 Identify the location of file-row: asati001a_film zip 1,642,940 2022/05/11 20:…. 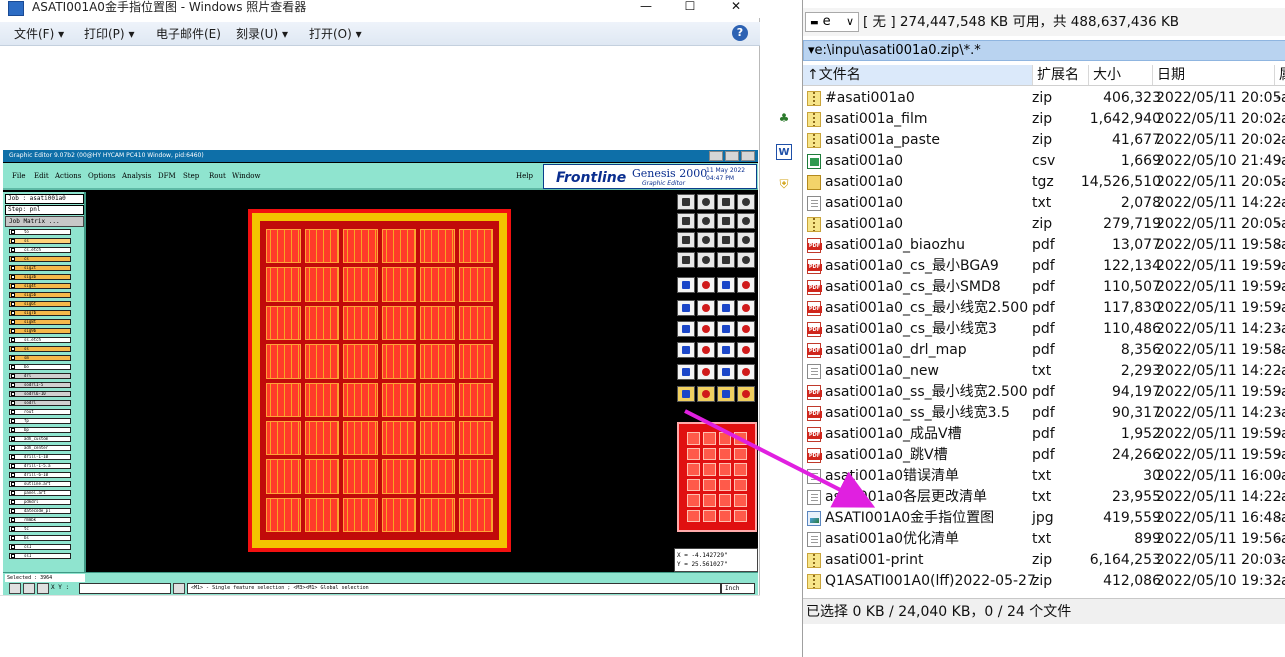
(1044, 119).